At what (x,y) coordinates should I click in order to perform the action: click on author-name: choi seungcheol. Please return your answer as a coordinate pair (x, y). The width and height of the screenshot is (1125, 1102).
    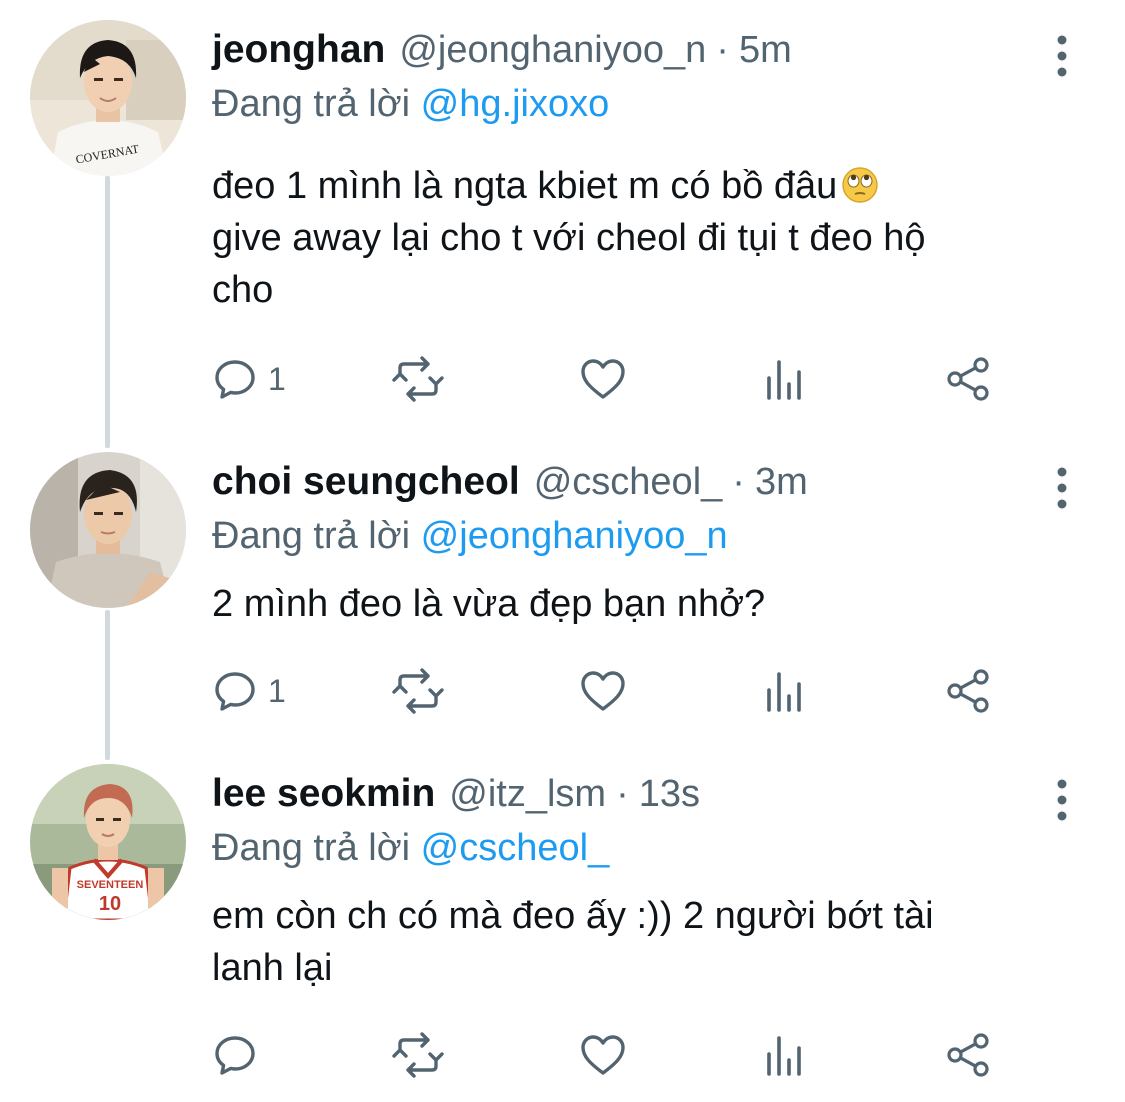
    Looking at the image, I should click on (366, 482).